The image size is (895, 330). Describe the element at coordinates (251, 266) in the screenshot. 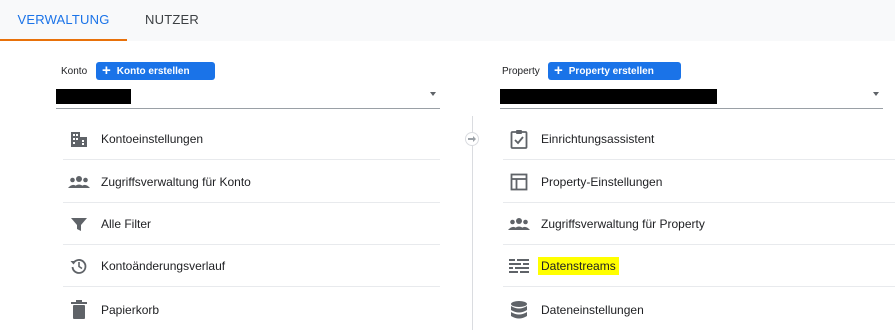

I see `account-item-history: Kontoänderungsverlauf` at that location.